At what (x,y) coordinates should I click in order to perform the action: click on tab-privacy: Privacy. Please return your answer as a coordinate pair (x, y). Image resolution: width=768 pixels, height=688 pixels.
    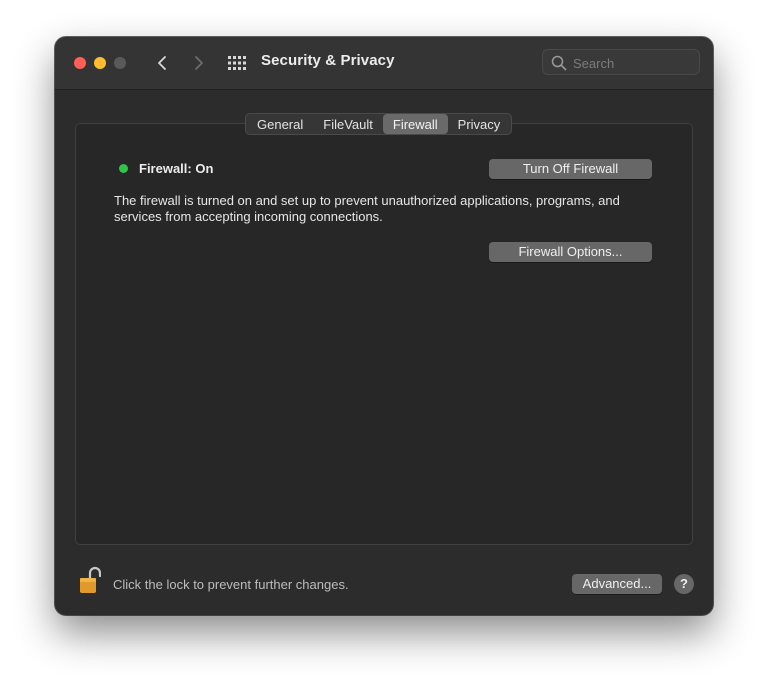
    Looking at the image, I should click on (479, 124).